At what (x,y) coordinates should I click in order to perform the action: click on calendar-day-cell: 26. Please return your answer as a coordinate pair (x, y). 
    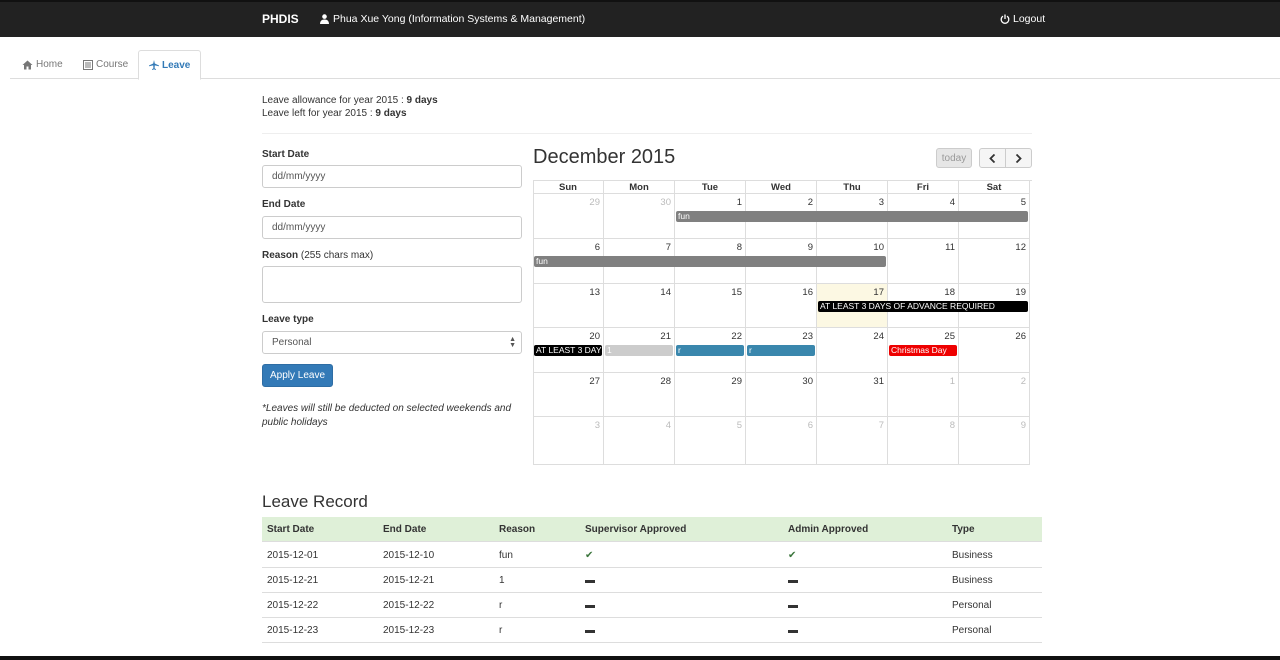
    Looking at the image, I should click on (994, 350).